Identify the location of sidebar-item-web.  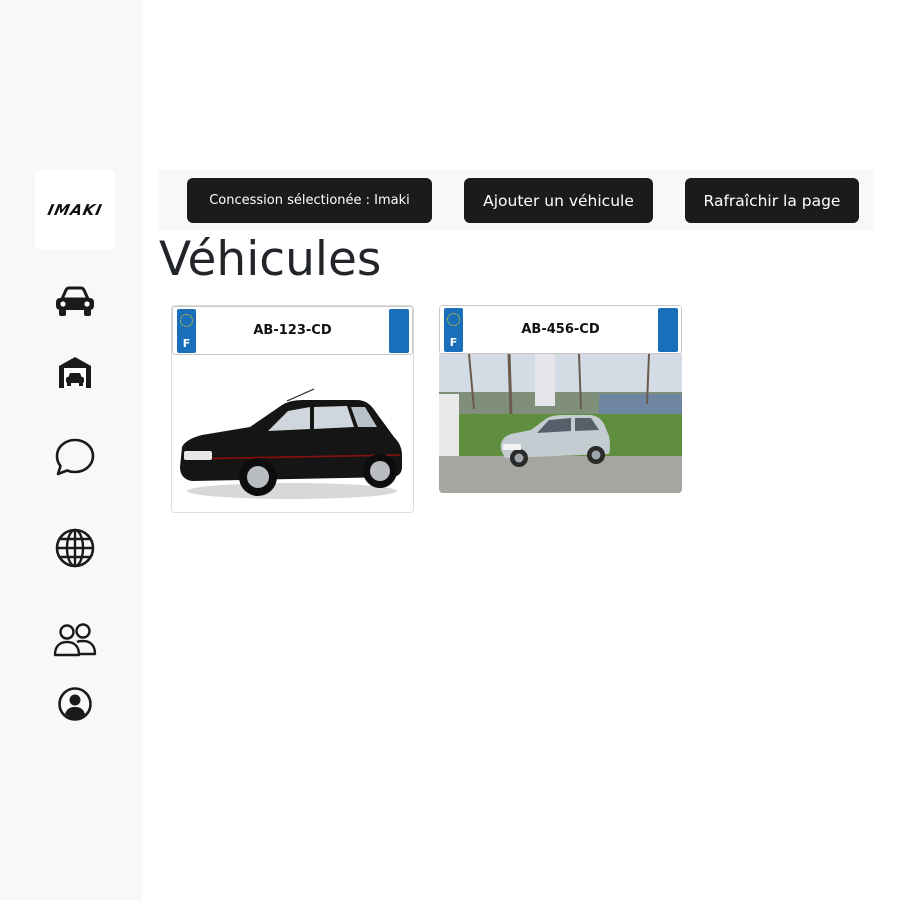
(75, 548).